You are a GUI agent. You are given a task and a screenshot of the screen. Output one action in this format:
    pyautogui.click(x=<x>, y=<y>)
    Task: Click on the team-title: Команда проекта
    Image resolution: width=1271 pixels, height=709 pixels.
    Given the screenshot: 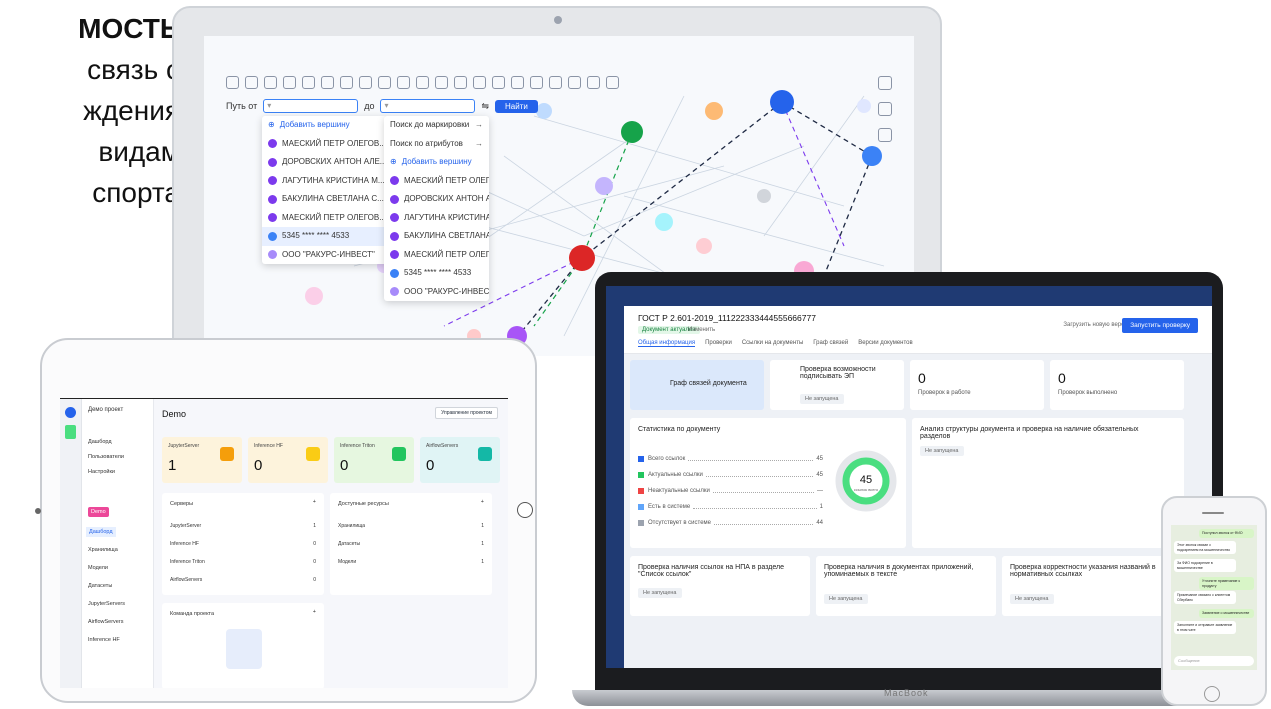 What is the action you would take?
    pyautogui.click(x=192, y=614)
    